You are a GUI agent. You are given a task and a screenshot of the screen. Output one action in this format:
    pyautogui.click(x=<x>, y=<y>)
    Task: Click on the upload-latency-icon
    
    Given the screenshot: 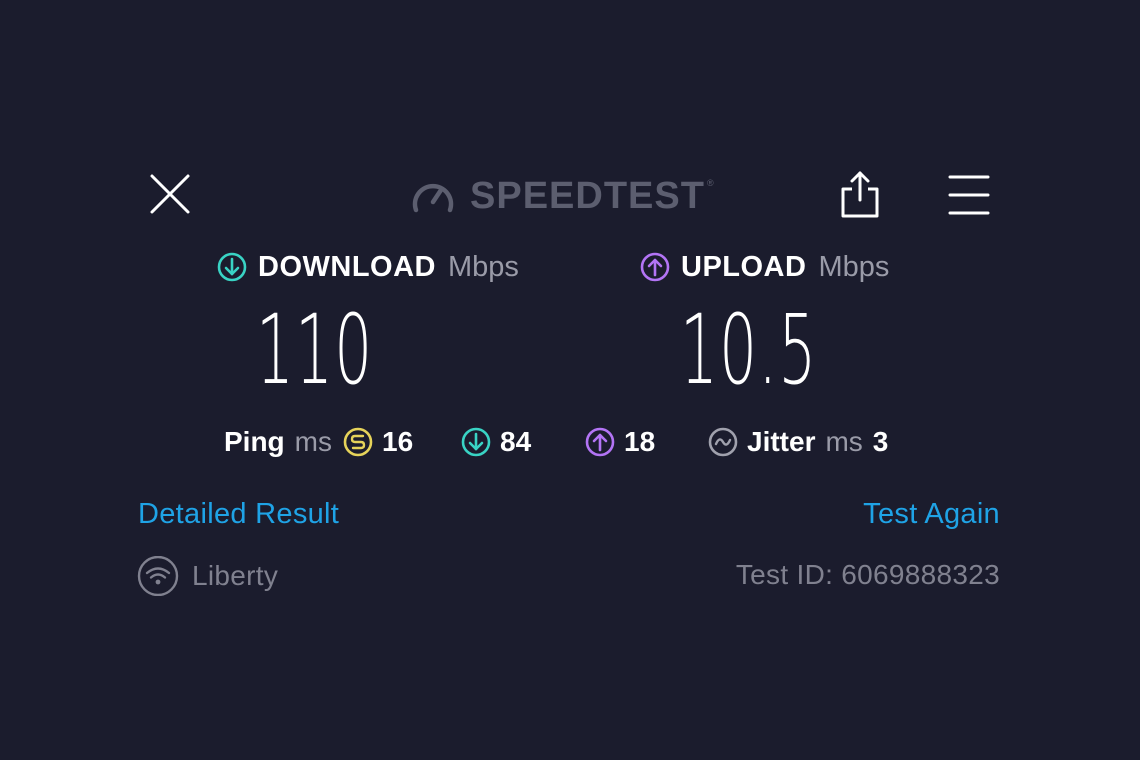 What is the action you would take?
    pyautogui.click(x=600, y=442)
    